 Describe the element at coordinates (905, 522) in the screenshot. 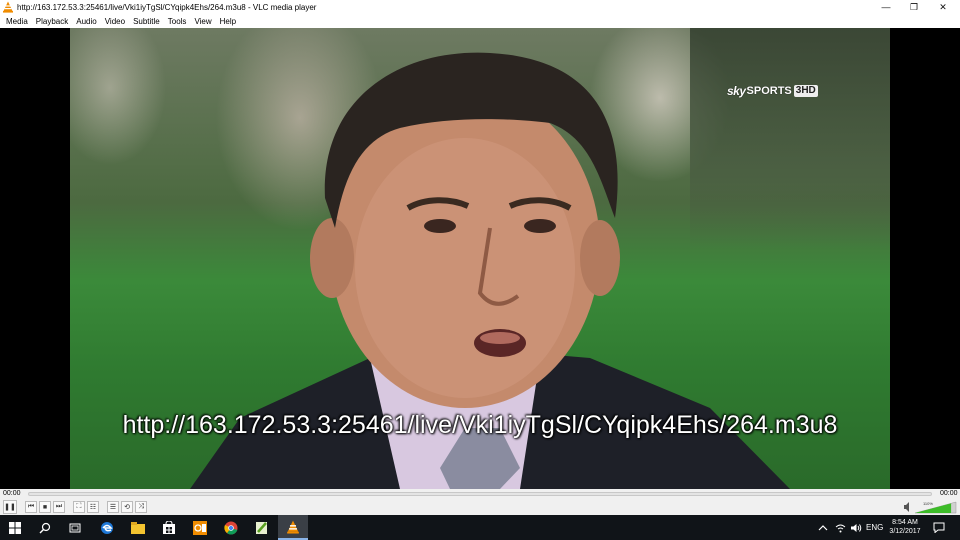

I see `clock-time: 8:54 AM` at that location.